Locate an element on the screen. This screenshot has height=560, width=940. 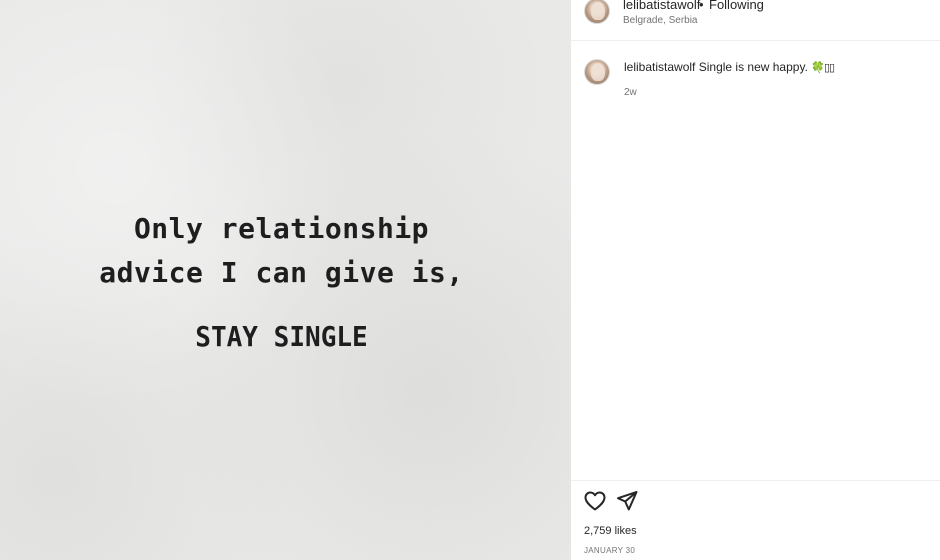
quote-line-2: advice I can give is, is located at coordinates (281, 272).